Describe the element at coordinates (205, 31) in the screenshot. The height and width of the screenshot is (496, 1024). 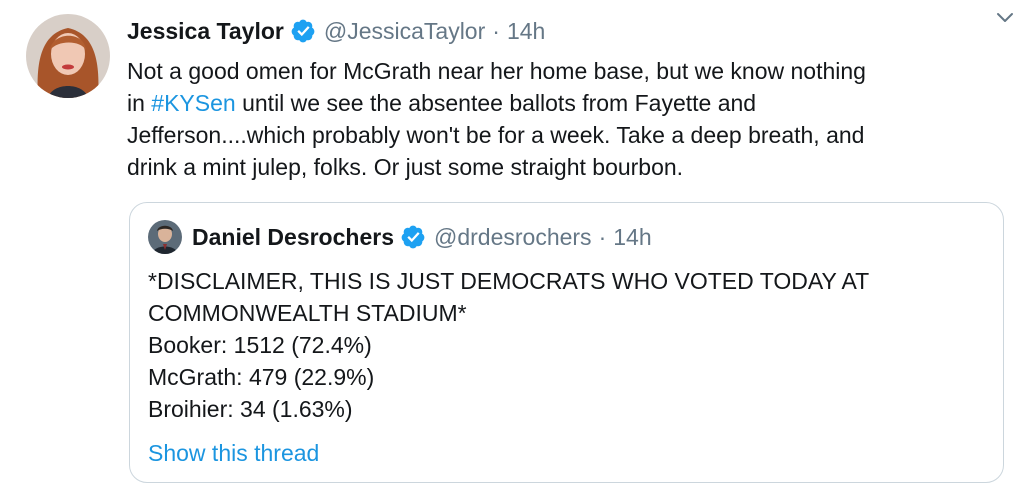
I see `author-name: Jessica Taylor` at that location.